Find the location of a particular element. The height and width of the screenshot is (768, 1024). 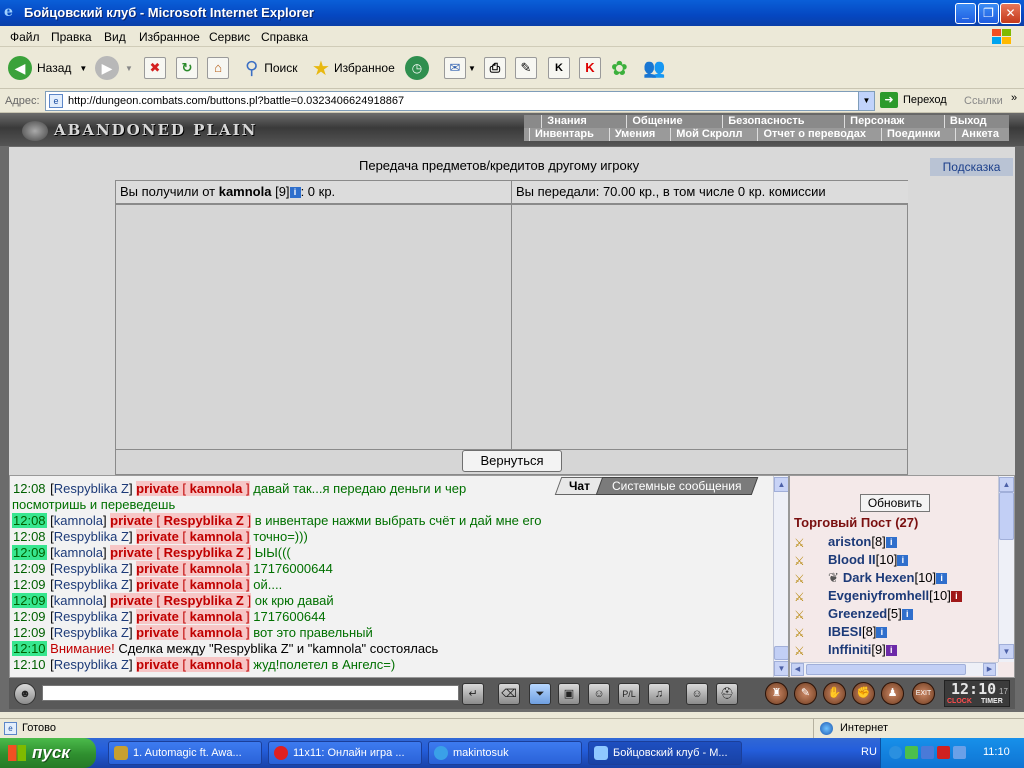

chat-input is located at coordinates (250, 693).